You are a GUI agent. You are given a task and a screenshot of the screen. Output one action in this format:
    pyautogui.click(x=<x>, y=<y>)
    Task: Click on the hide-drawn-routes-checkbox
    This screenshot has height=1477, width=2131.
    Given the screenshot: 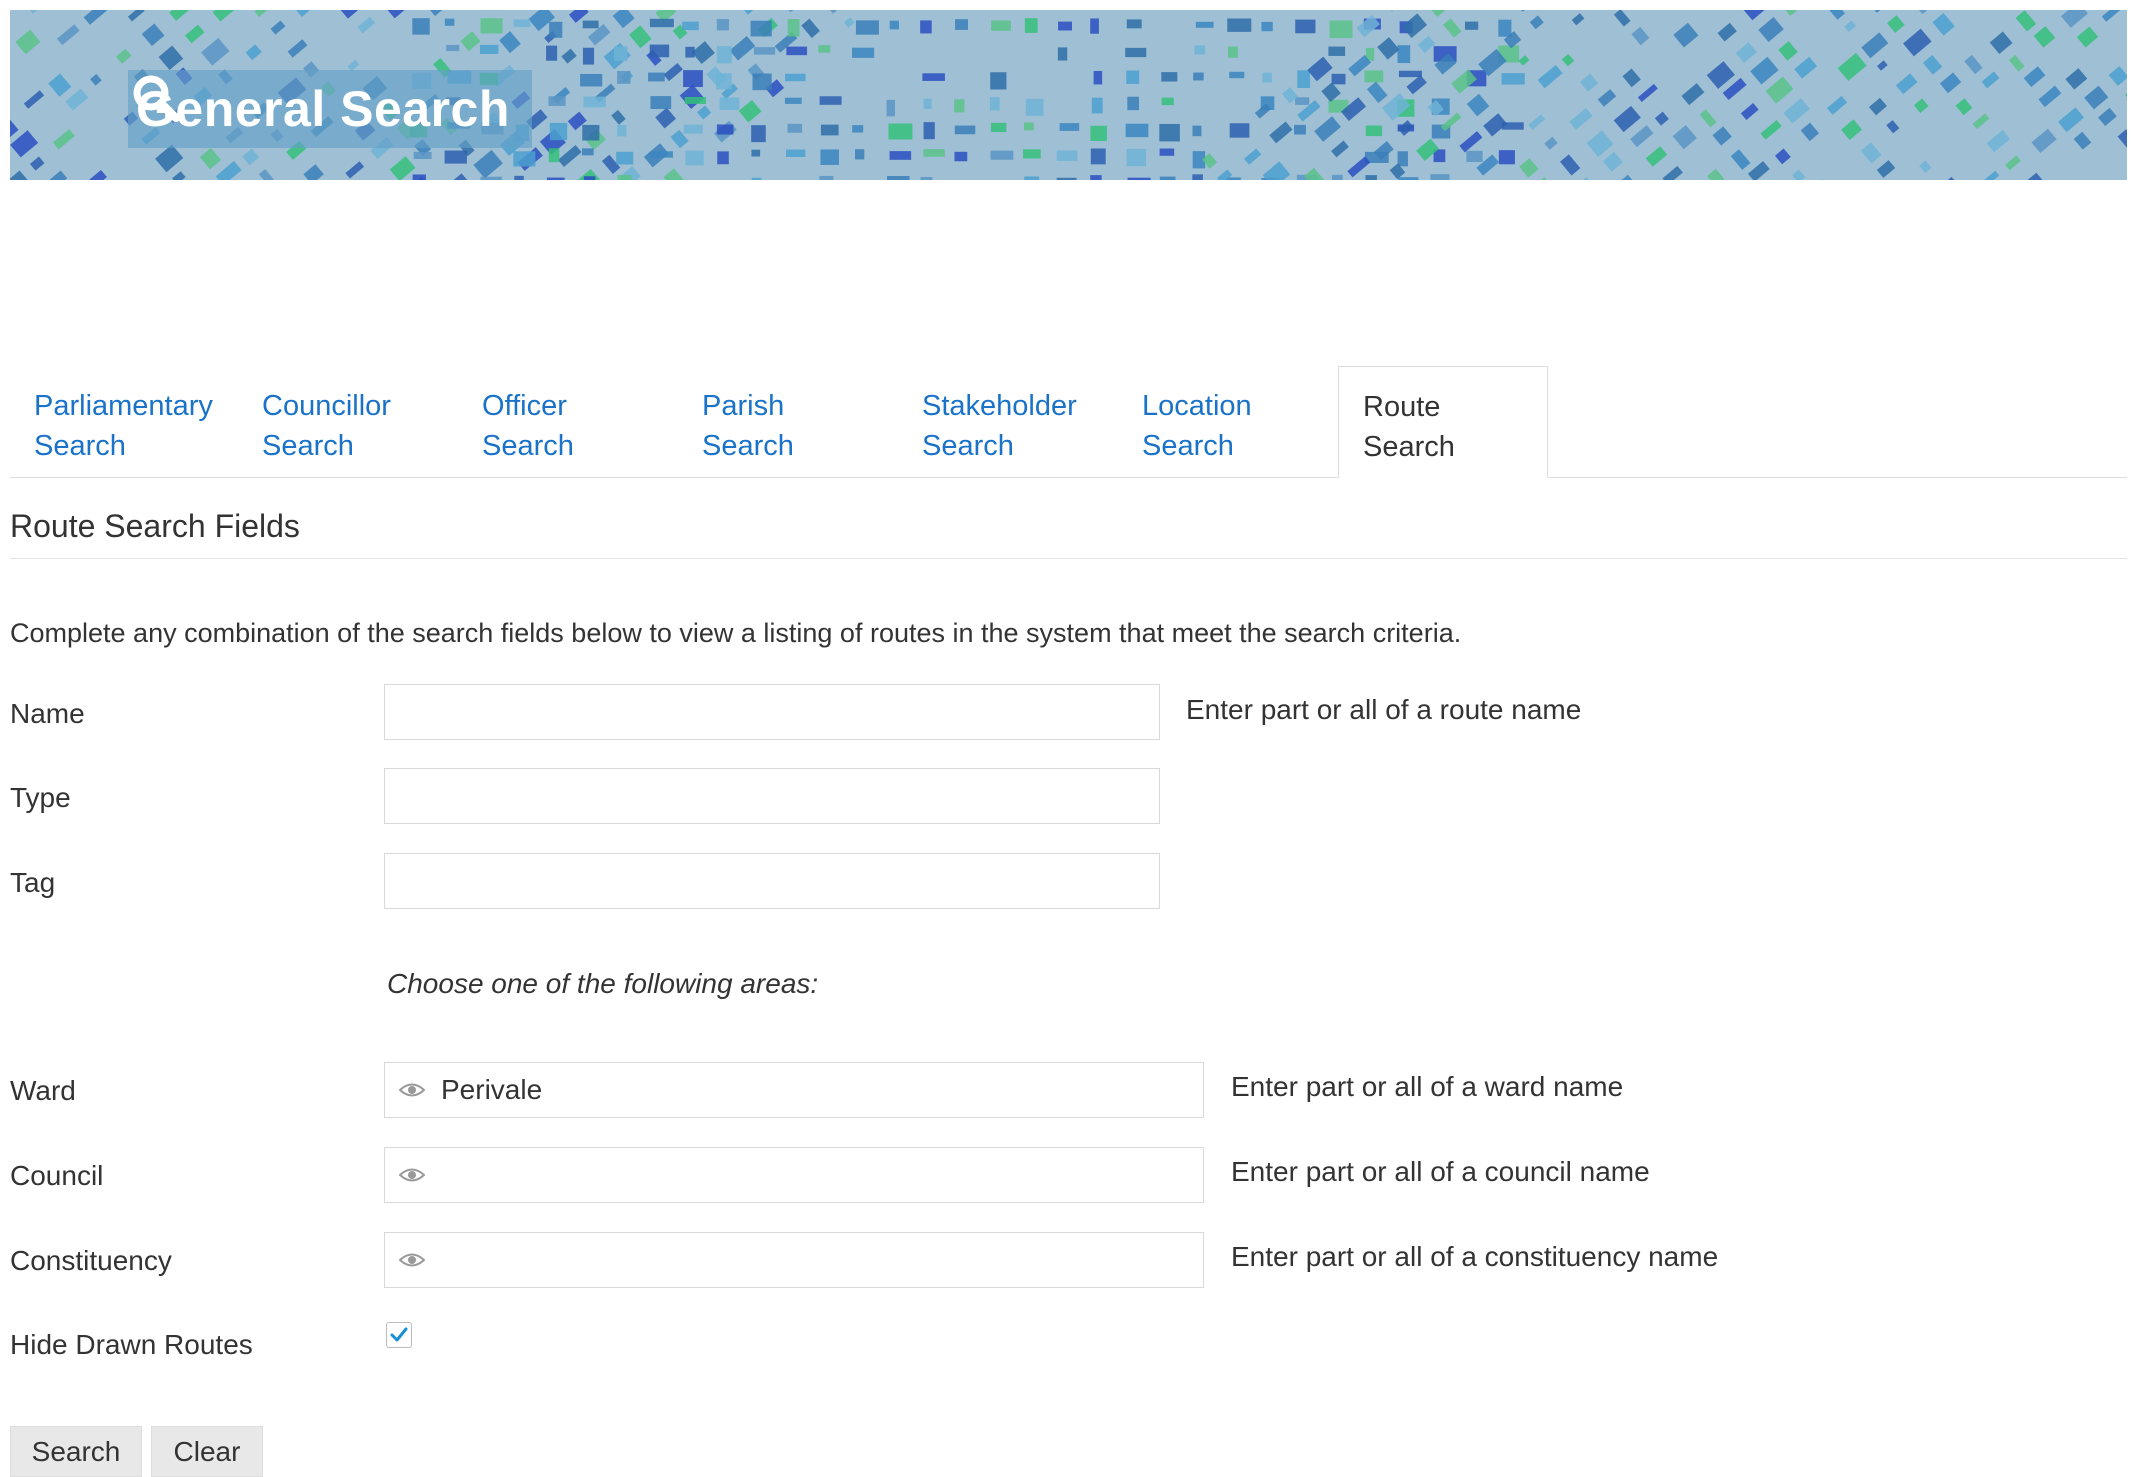 What is the action you would take?
    pyautogui.click(x=399, y=1335)
    